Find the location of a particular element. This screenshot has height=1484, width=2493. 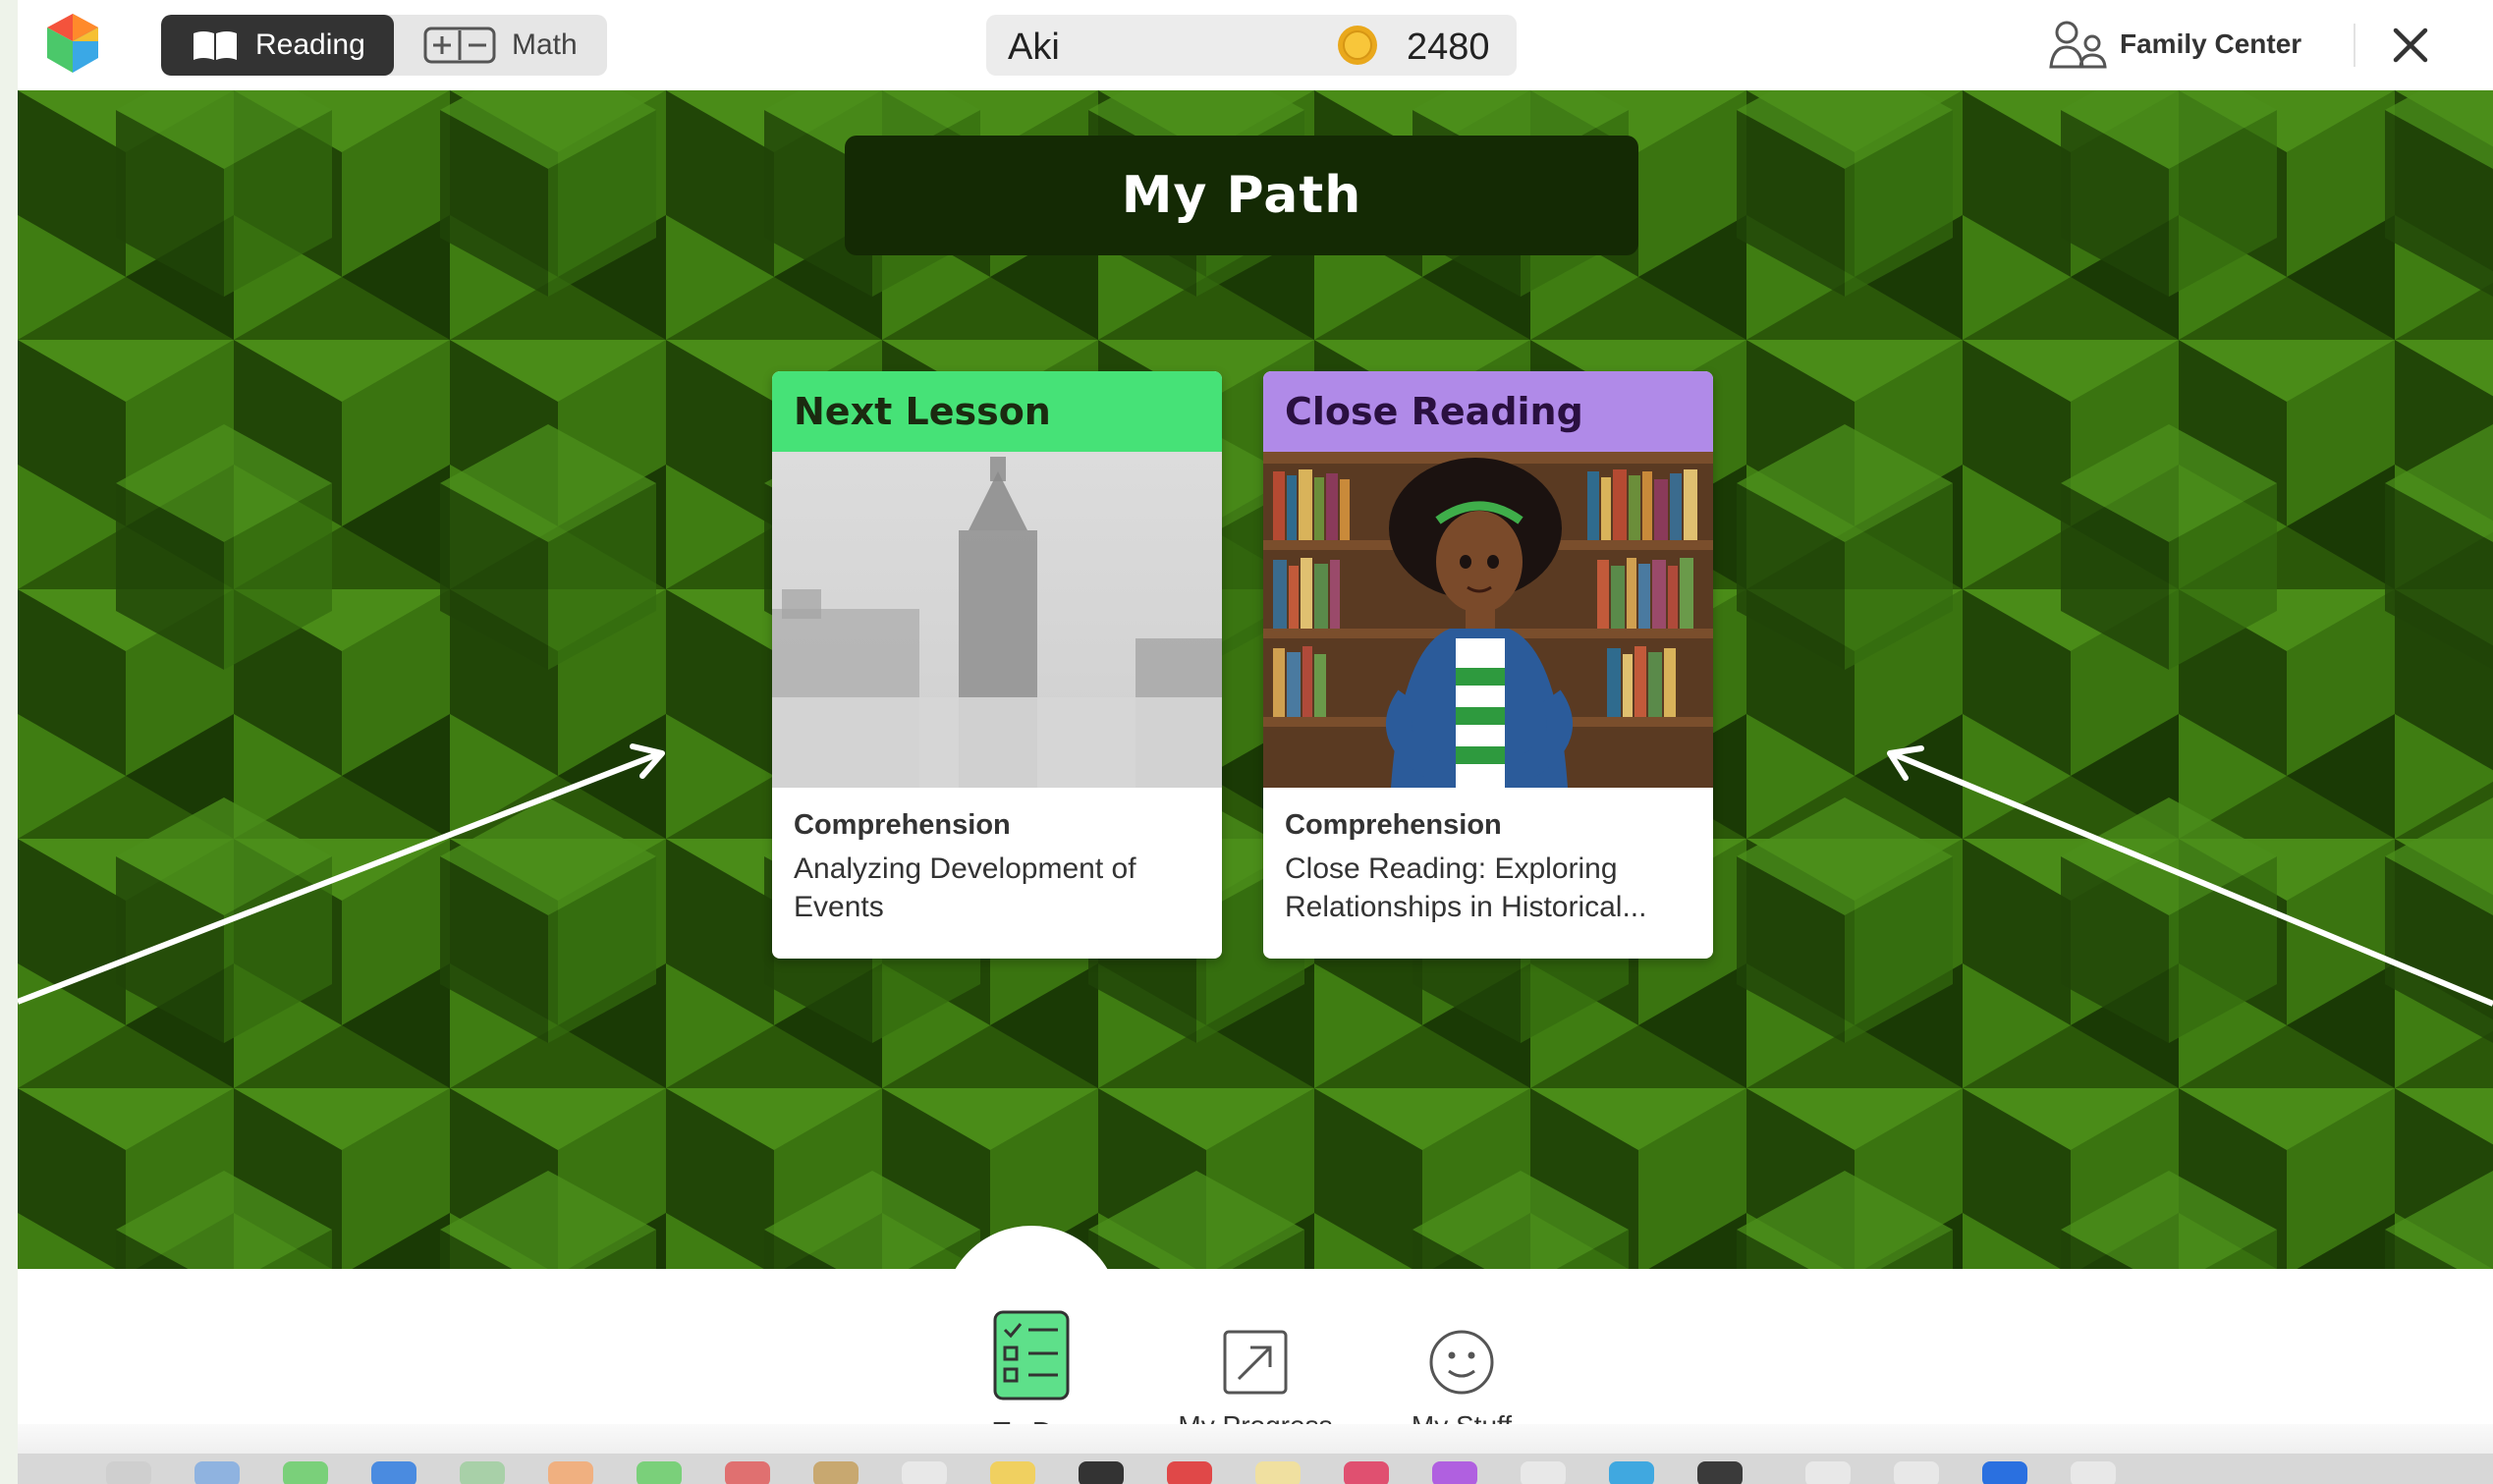

progress-arrow-icon is located at coordinates (1256, 1362).